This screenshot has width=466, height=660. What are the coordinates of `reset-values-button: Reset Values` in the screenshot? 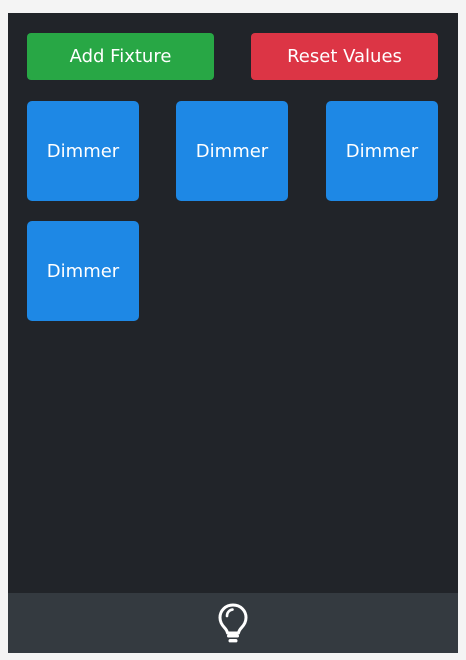 It's located at (344, 56).